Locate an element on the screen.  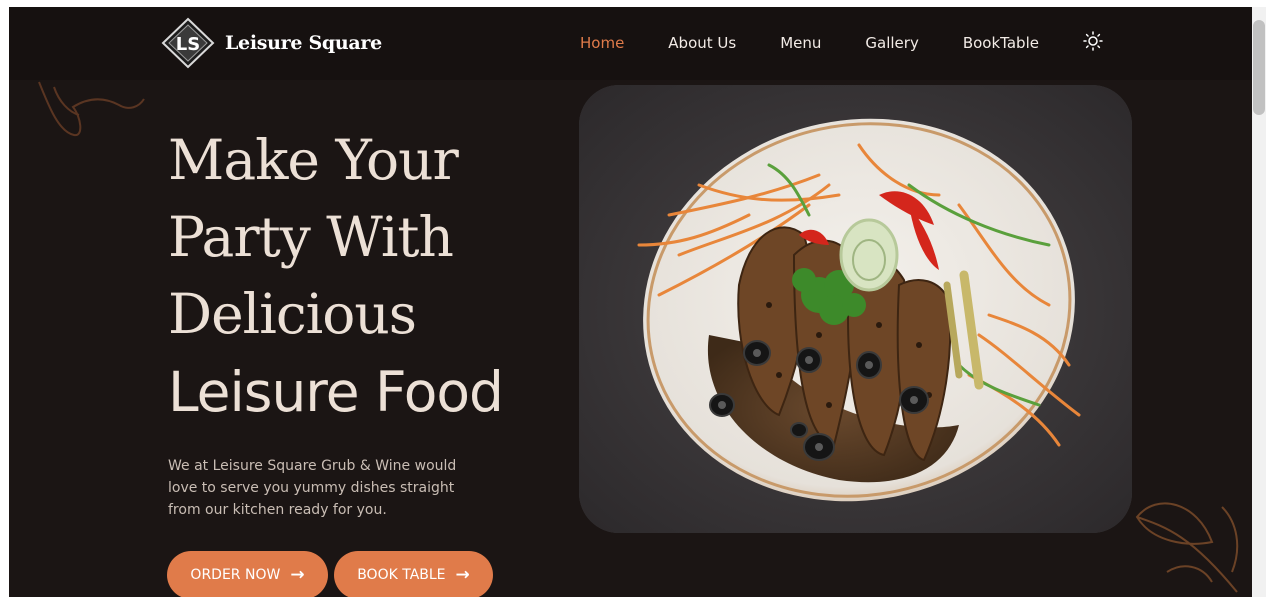
nav-link-home: Home is located at coordinates (602, 43).